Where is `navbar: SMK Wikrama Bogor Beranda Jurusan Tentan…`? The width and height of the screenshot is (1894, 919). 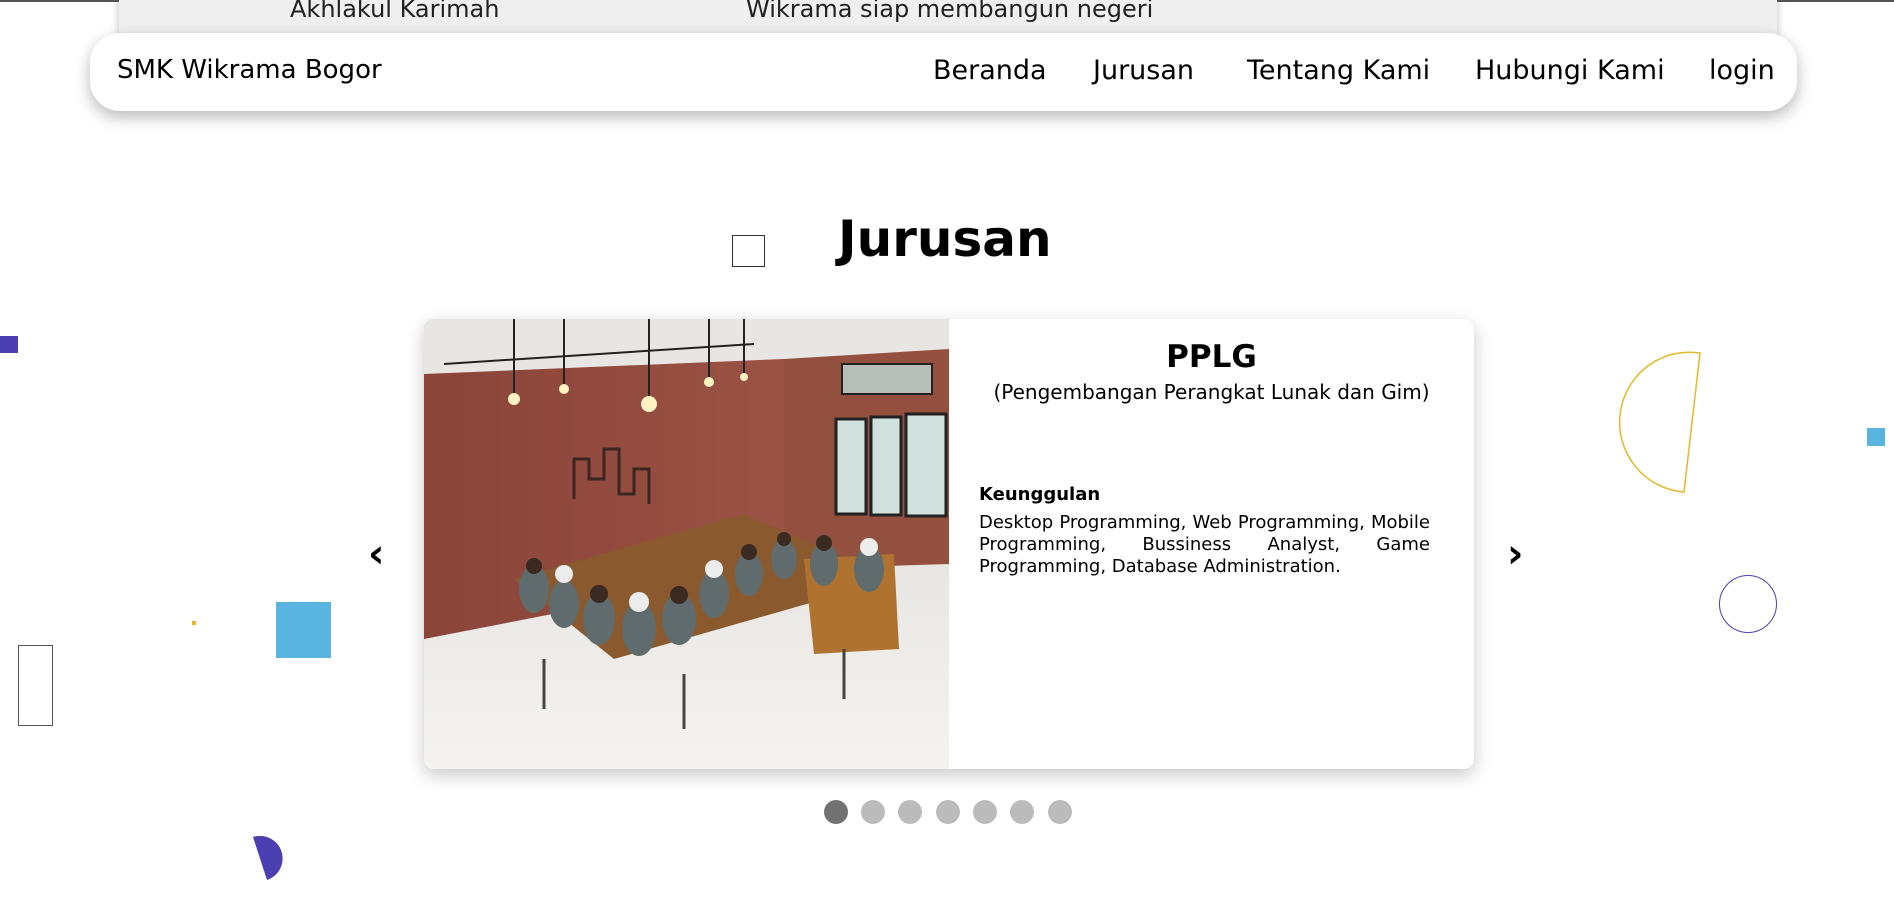 navbar: SMK Wikrama Bogor Beranda Jurusan Tentan… is located at coordinates (943, 72).